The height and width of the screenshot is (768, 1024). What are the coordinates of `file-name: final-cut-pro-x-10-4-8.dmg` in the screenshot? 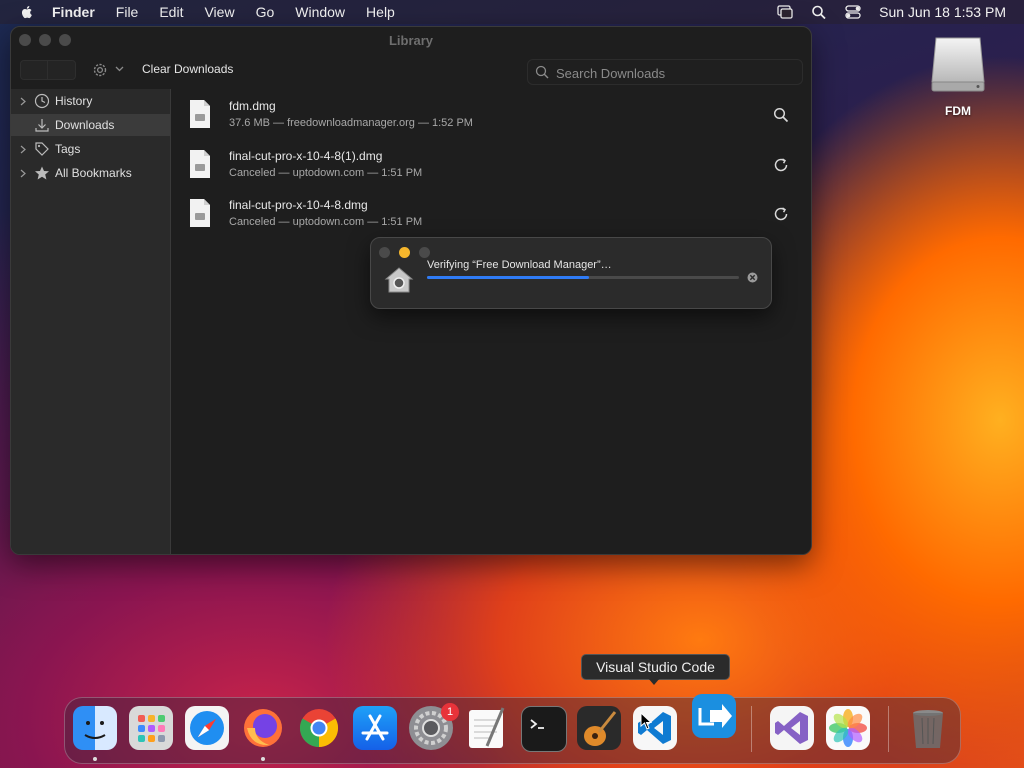 It's located at (298, 205).